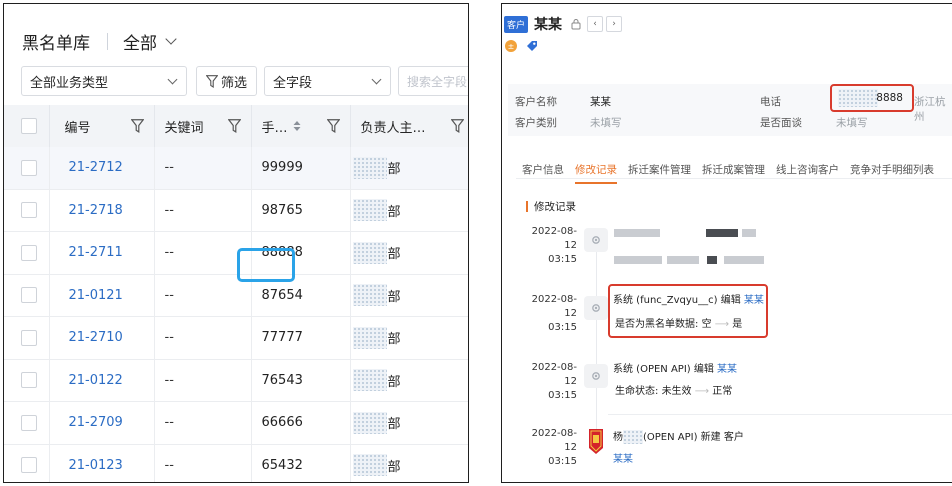 Image resolution: width=952 pixels, height=486 pixels. What do you see at coordinates (86, 210) in the screenshot?
I see `record-id-link: 21-2718` at bounding box center [86, 210].